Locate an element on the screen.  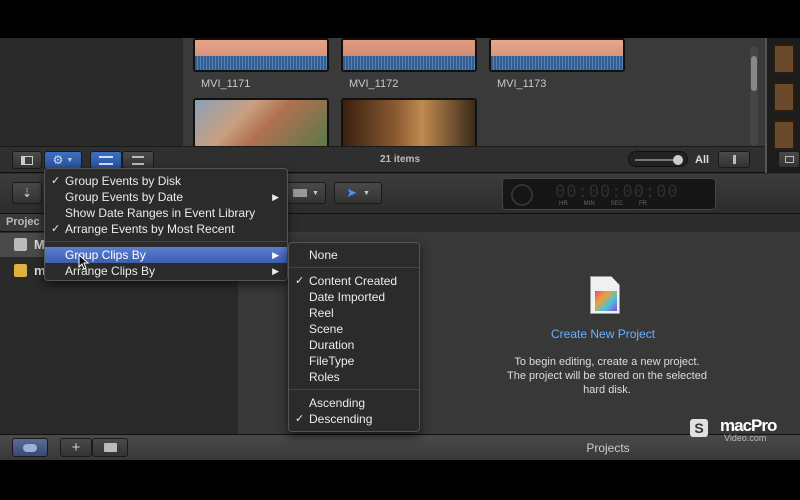
submenu-item-reel: Reel is located at coordinates (354, 313).